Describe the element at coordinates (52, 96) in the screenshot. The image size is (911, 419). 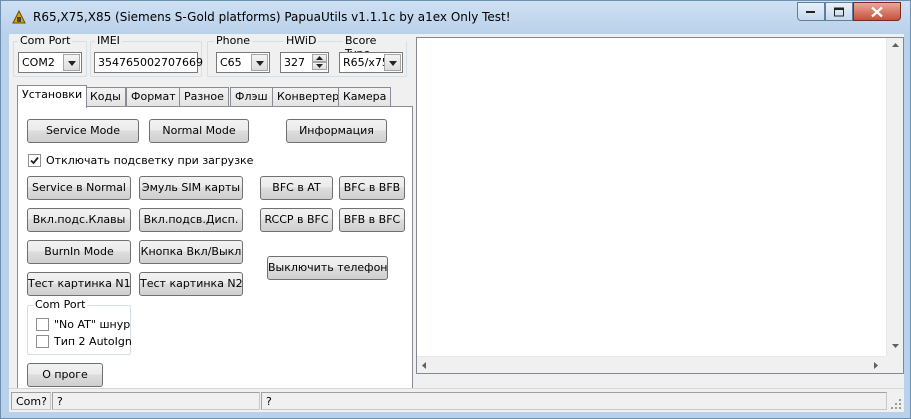
I see `tab-settings: Установки` at that location.